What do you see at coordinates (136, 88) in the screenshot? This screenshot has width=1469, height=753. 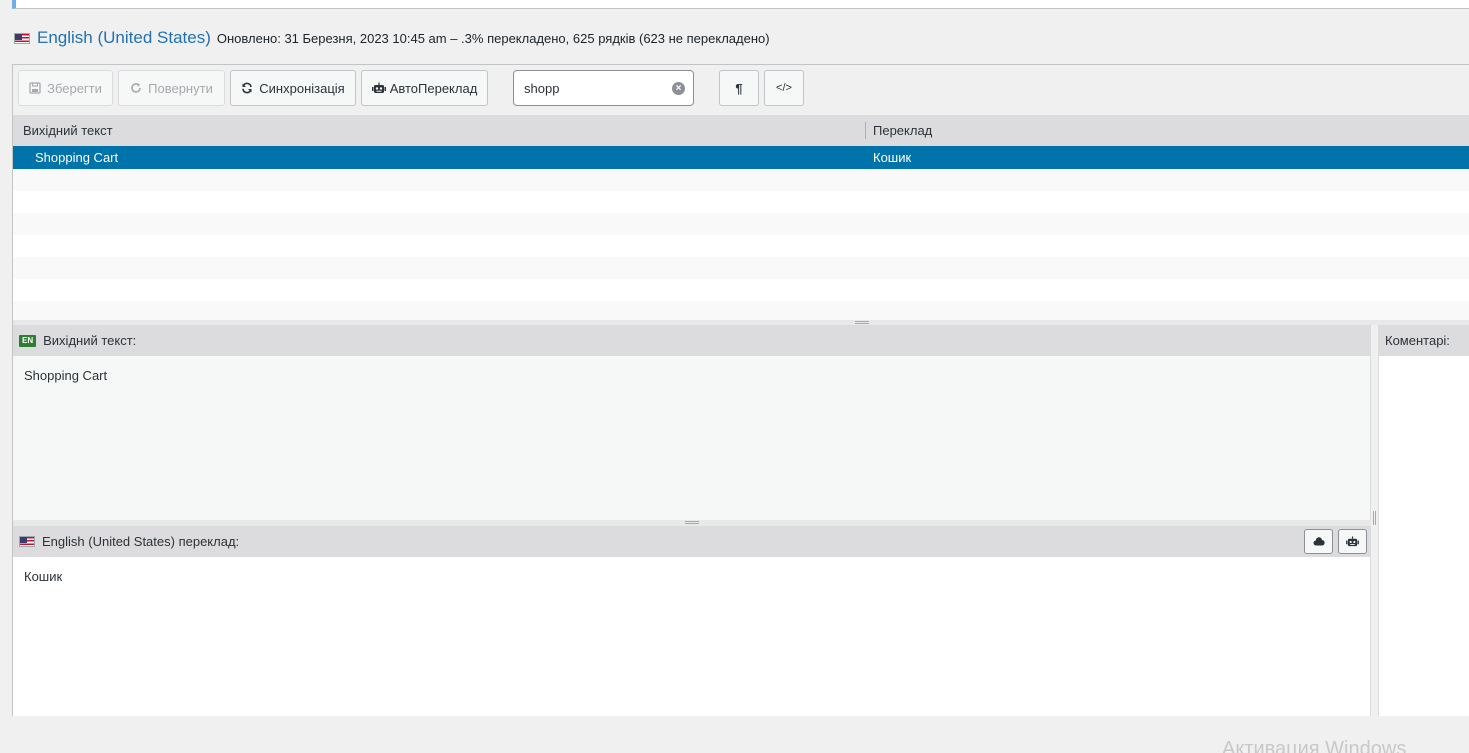 I see `revert-icon` at bounding box center [136, 88].